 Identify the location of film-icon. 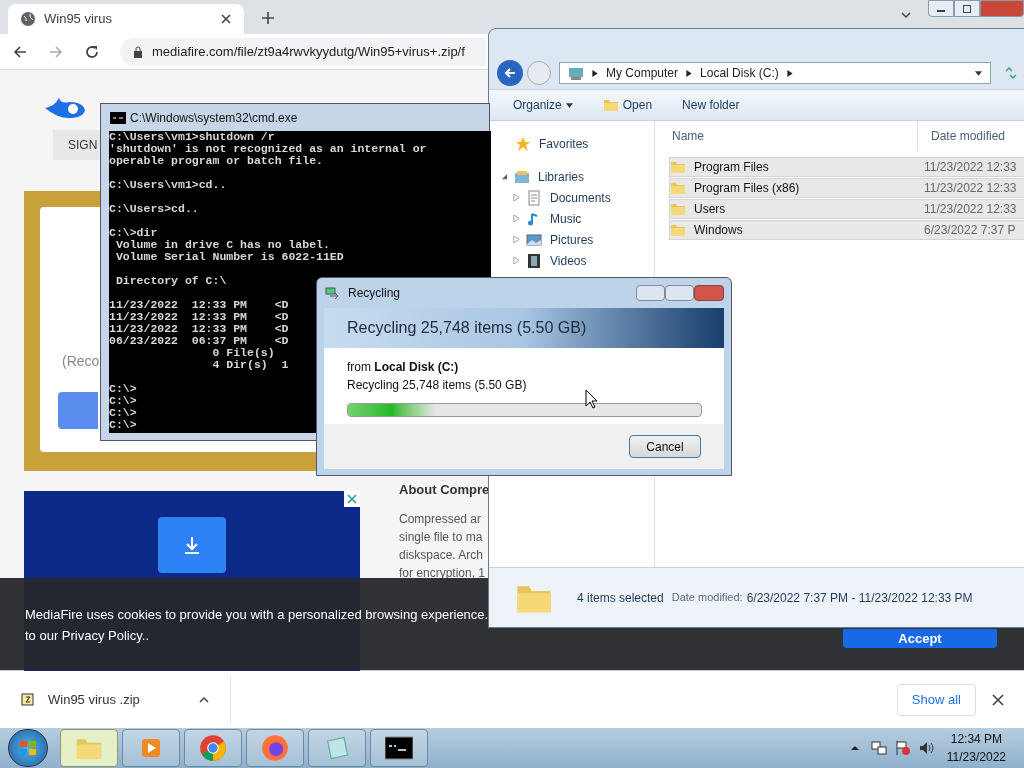
(534, 260).